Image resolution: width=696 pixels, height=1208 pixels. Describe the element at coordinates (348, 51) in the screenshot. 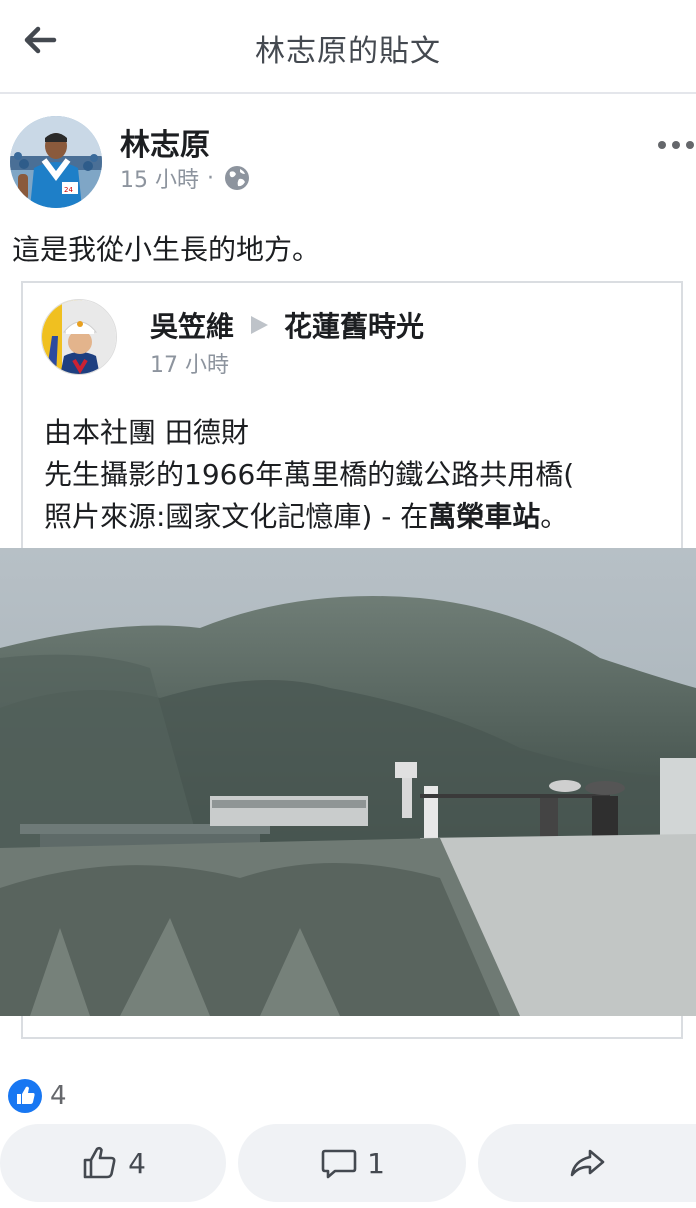

I see `page-title: 林志原的貼文` at that location.